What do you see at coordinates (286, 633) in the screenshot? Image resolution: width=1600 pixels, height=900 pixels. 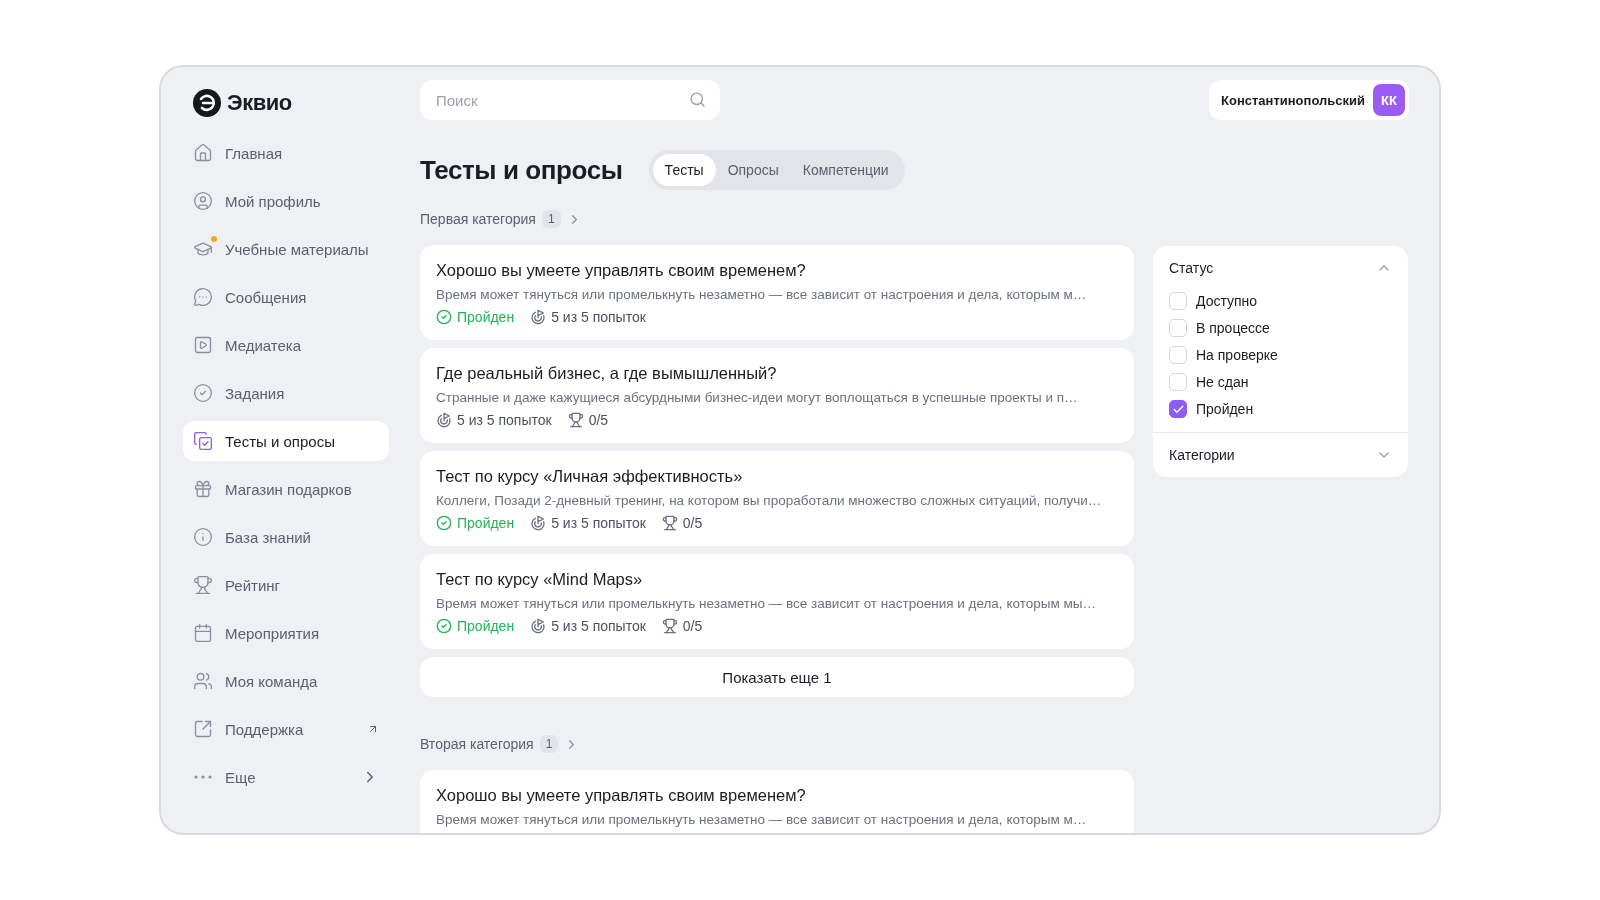 I see `sidebar-item: Мероприятия` at bounding box center [286, 633].